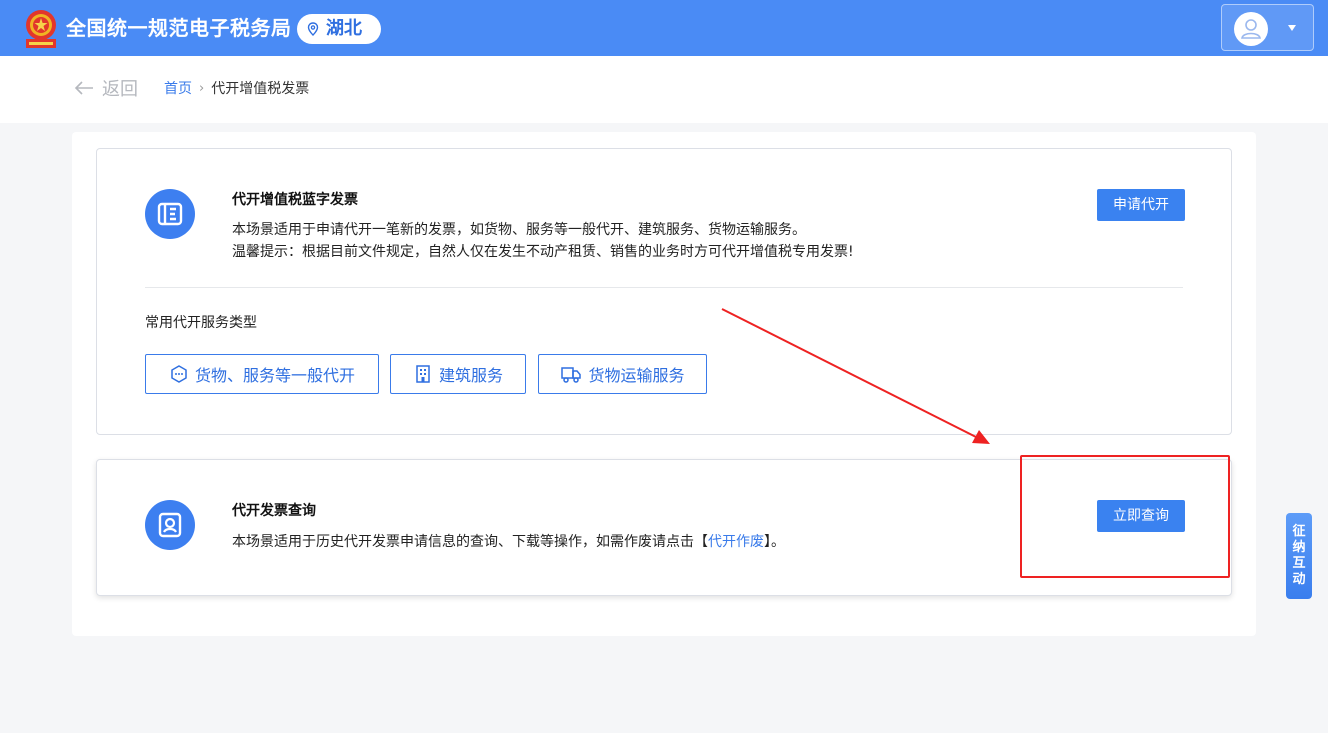 The width and height of the screenshot is (1328, 733). What do you see at coordinates (470, 375) in the screenshot?
I see `type-label: 建筑服务` at bounding box center [470, 375].